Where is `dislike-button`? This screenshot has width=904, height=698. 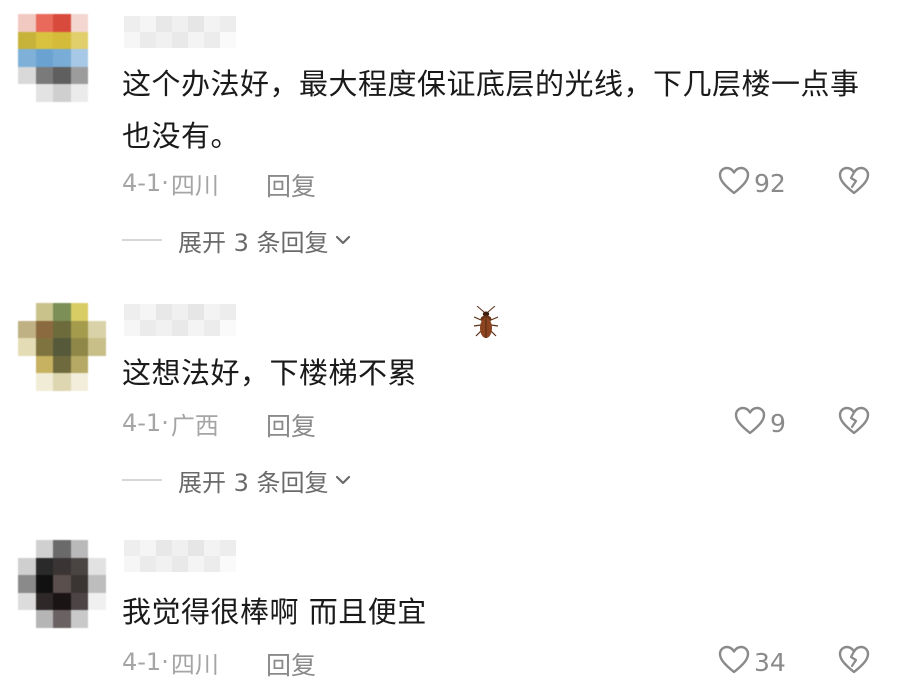
dislike-button is located at coordinates (854, 662).